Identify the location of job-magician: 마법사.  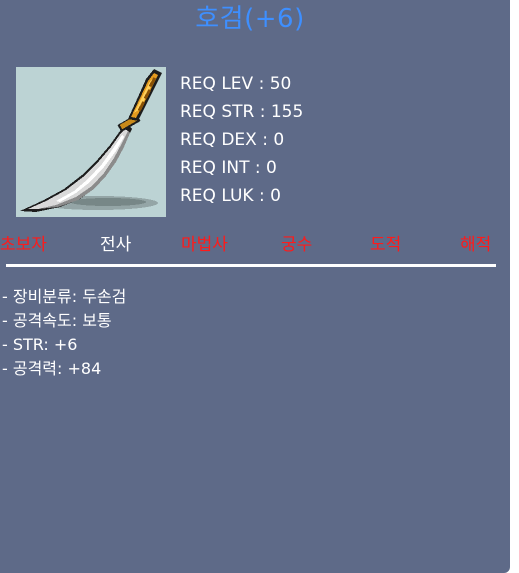
(204, 245).